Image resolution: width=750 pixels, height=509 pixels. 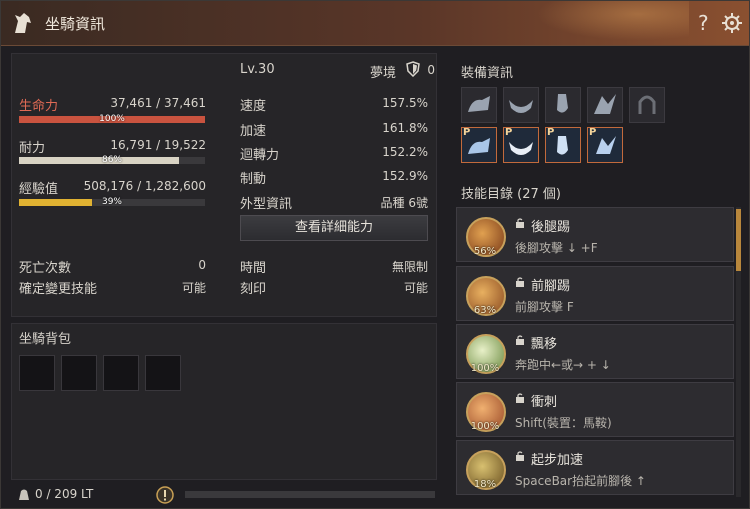 What do you see at coordinates (511, 194) in the screenshot?
I see `skills-title: 技能目錄 (27 個)` at bounding box center [511, 194].